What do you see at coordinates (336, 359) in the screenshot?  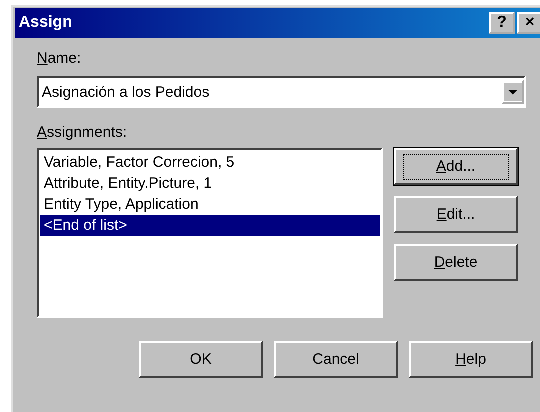 I see `dialog-button: Cancel` at bounding box center [336, 359].